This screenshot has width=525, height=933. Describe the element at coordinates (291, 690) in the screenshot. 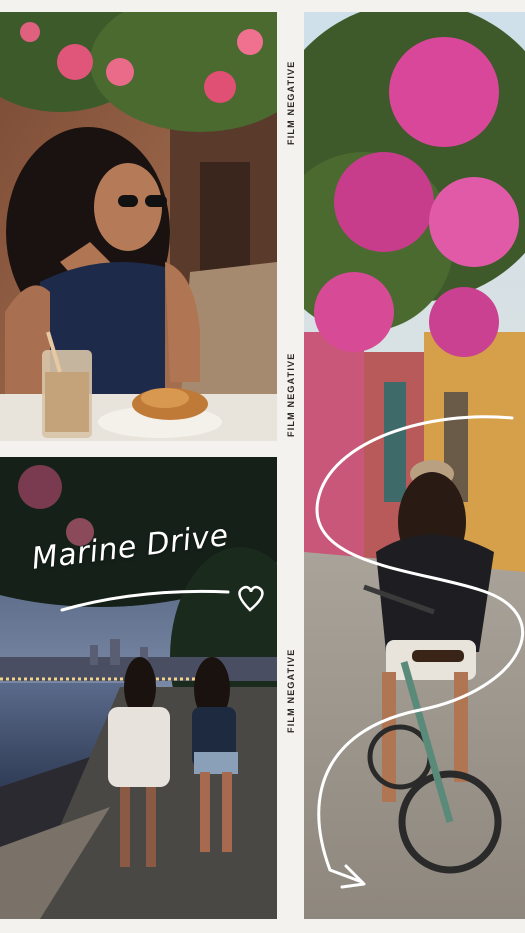

I see `film-negative-label-3: FILM NEGATIVE` at that location.